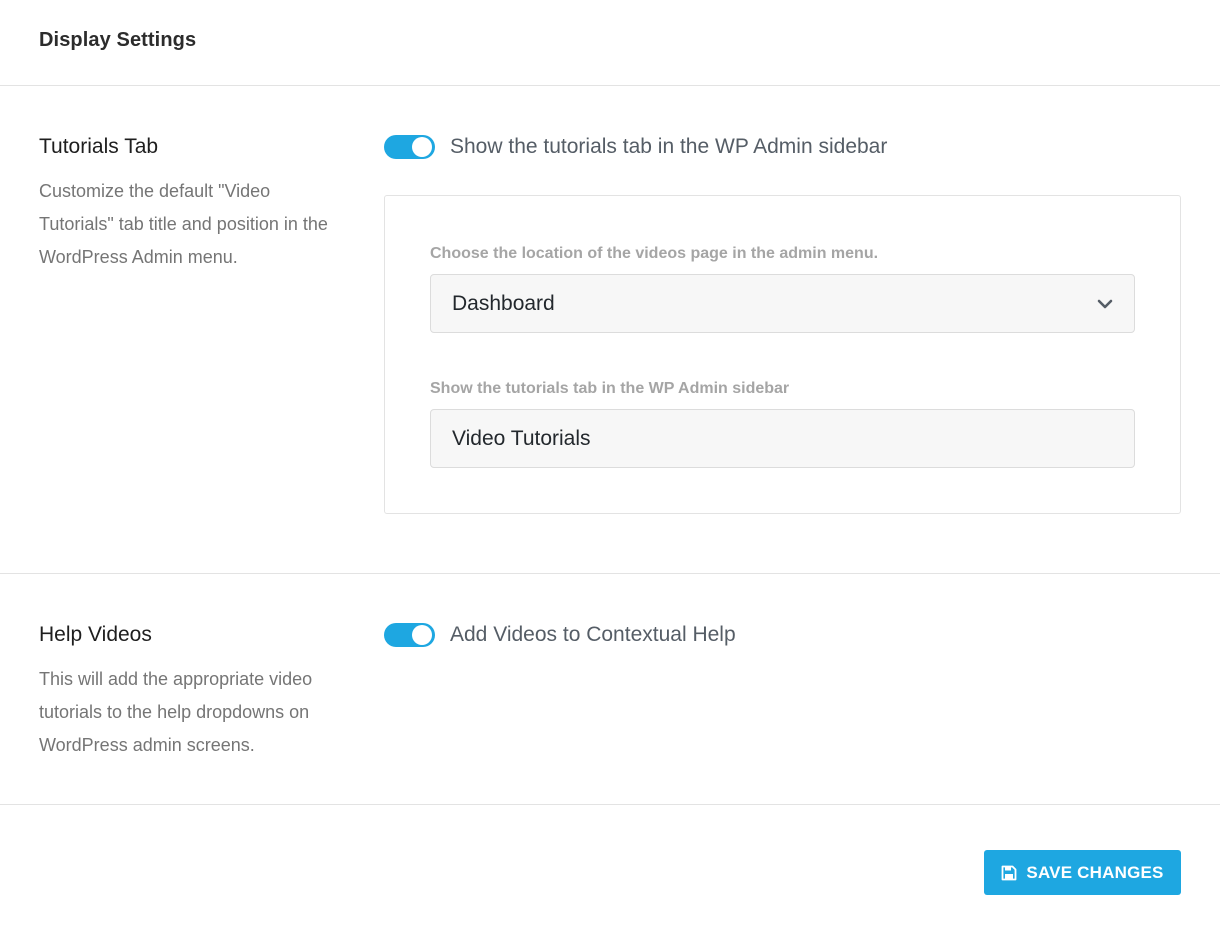 This screenshot has width=1220, height=934. Describe the element at coordinates (782, 438) in the screenshot. I see `tab-title-input: Video Tutorials` at that location.